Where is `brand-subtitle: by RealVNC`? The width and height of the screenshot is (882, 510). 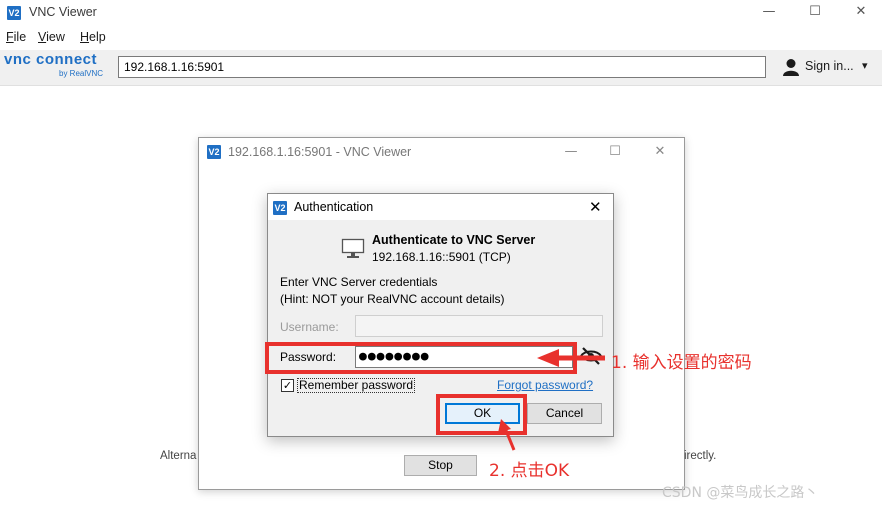
brand-subtitle: by RealVNC is located at coordinates (81, 73).